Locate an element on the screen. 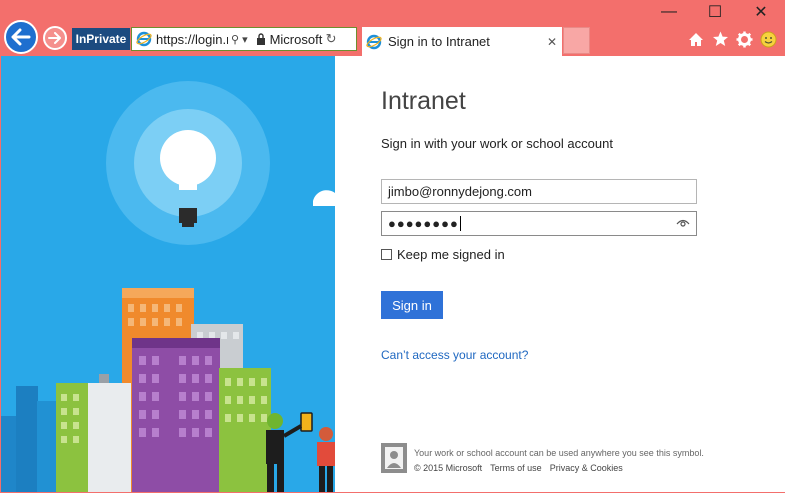 The height and width of the screenshot is (493, 785). terms-of-use-link: Terms of use is located at coordinates (516, 468).